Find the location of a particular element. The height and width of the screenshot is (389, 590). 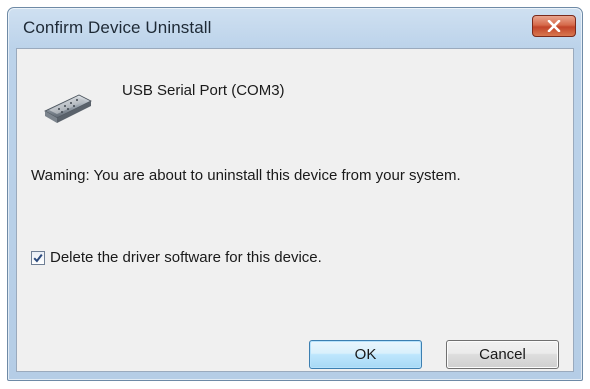

checkmark-icon is located at coordinates (38, 258).